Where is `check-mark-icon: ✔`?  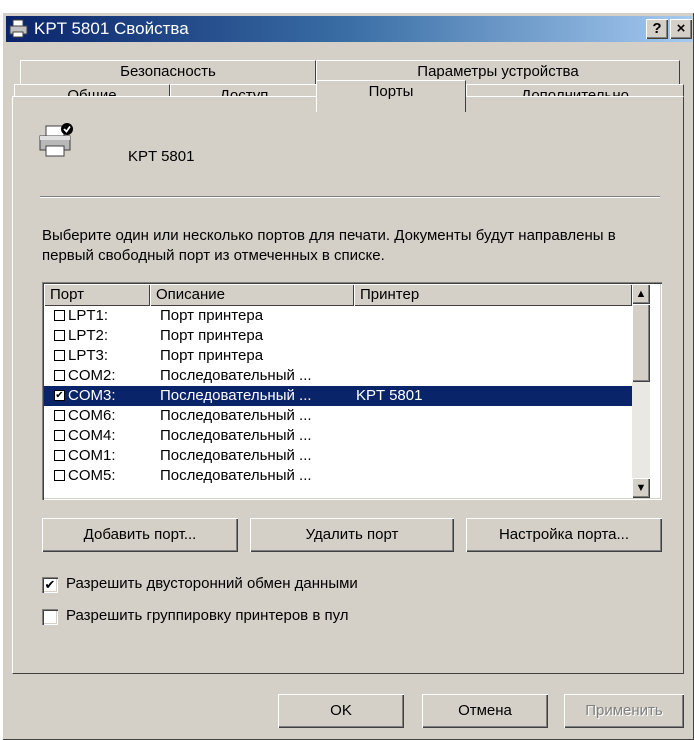 check-mark-icon: ✔ is located at coordinates (50, 585).